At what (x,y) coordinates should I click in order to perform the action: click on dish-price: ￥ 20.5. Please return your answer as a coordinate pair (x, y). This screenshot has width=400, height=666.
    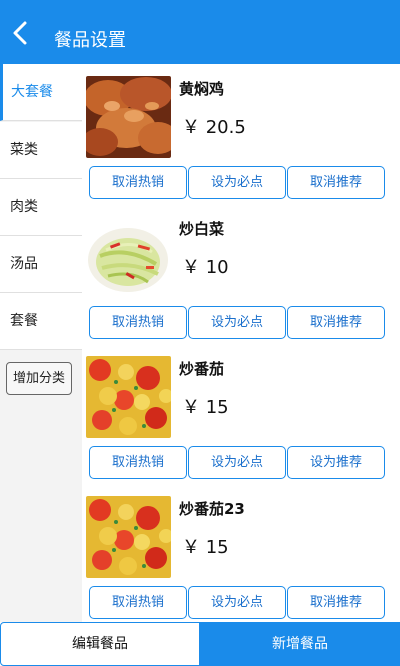
    Looking at the image, I should click on (214, 127).